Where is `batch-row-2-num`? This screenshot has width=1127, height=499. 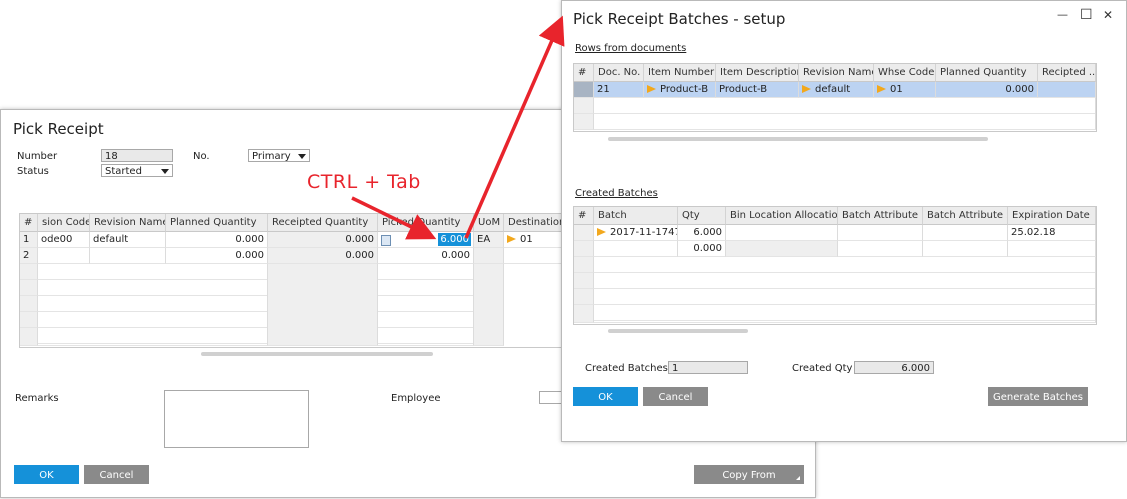 batch-row-2-num is located at coordinates (584, 249).